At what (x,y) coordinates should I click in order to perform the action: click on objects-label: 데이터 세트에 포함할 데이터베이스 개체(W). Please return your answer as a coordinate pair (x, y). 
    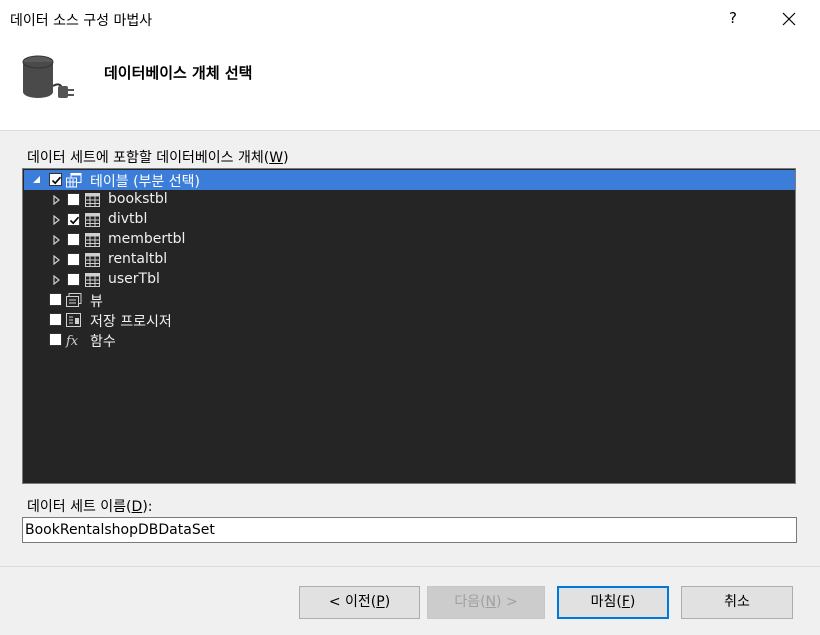
    Looking at the image, I should click on (158, 158).